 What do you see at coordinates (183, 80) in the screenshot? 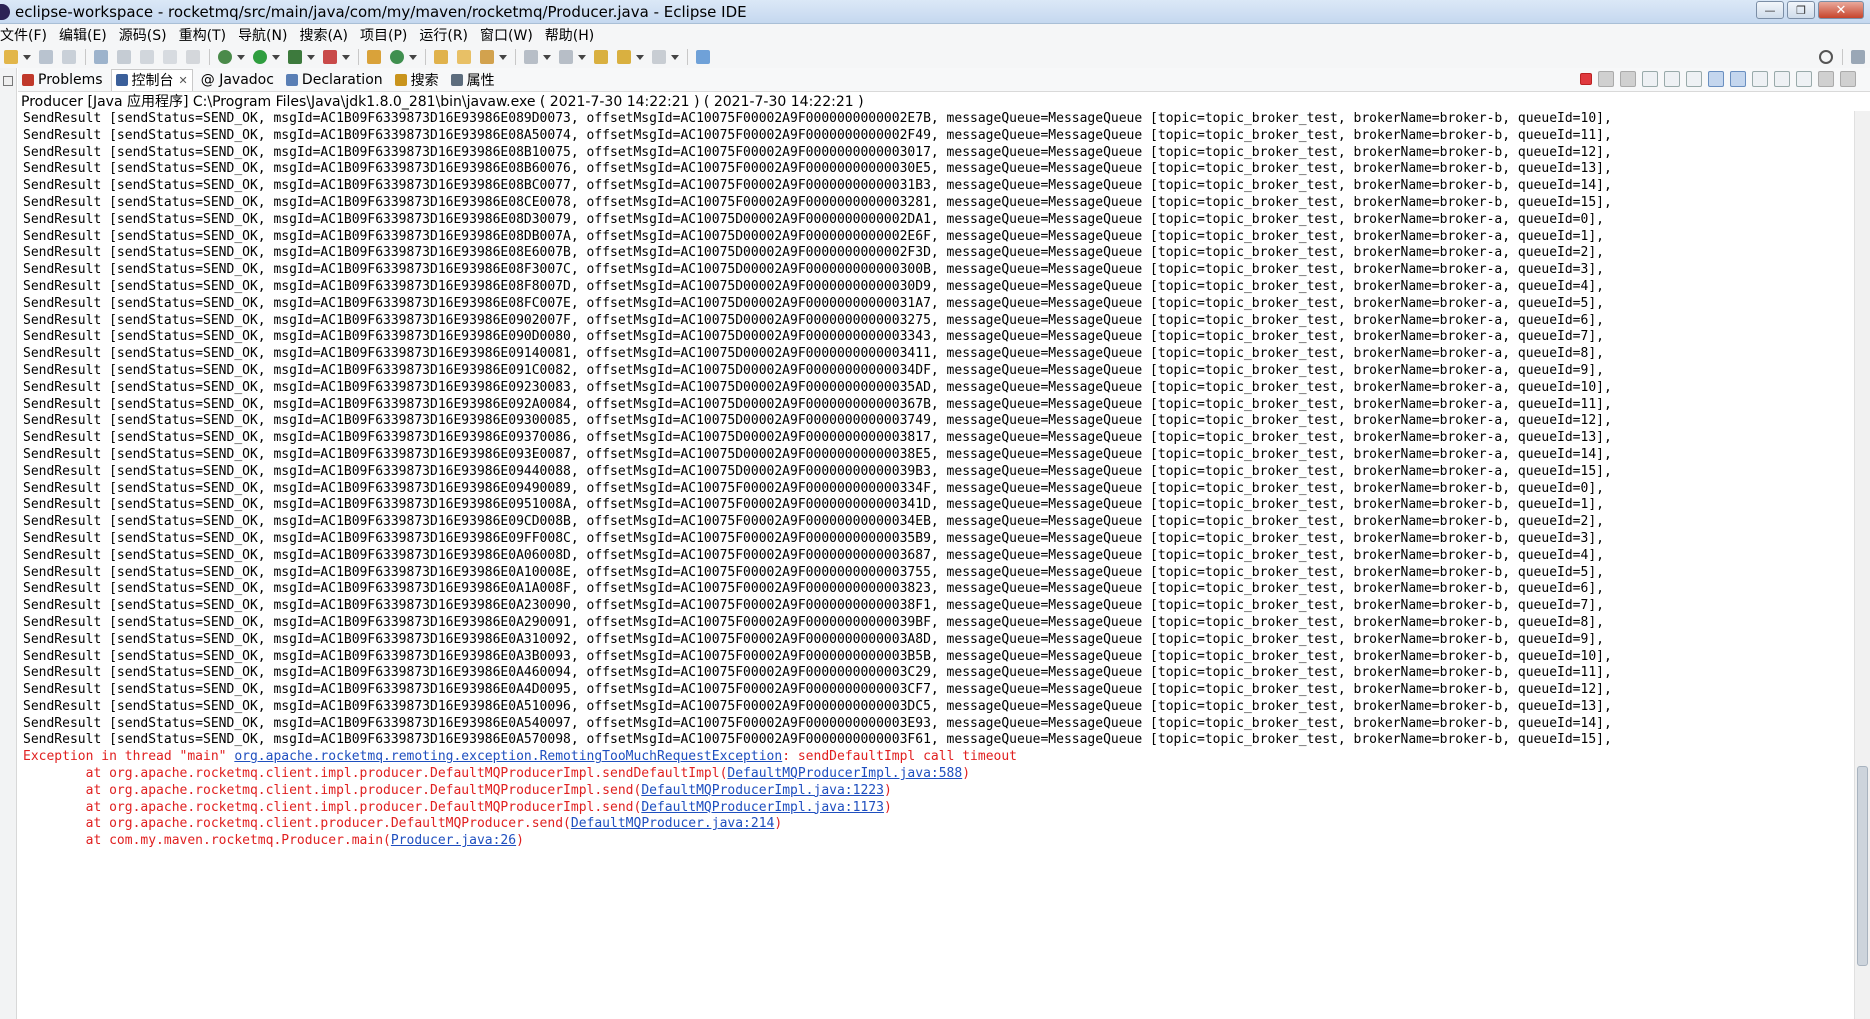
I see `close-icon: ✕` at bounding box center [183, 80].